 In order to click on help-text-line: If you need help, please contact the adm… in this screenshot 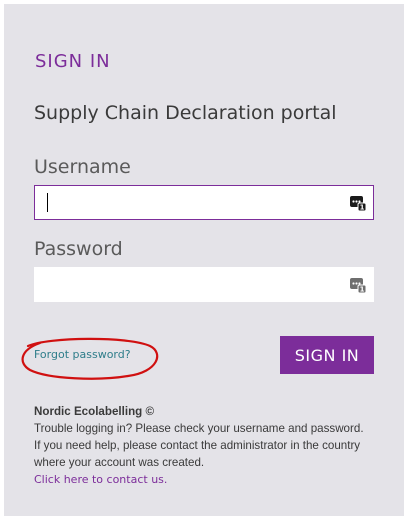, I will do `click(197, 445)`.